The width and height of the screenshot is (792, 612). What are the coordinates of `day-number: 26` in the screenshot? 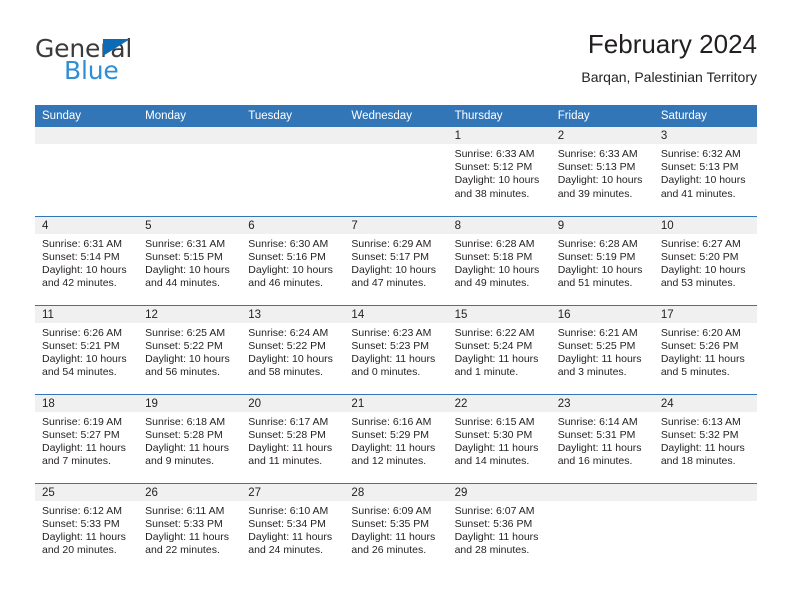 It's located at (190, 492).